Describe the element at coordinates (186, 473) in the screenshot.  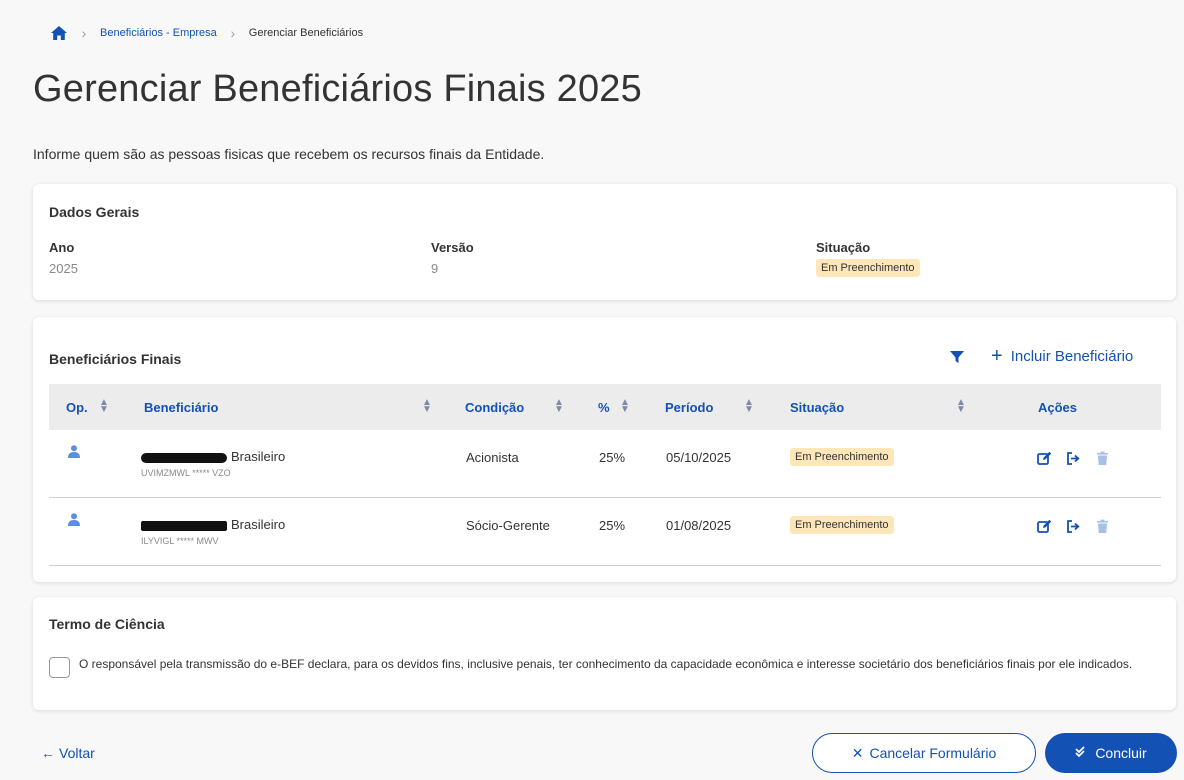
I see `beneficiario-nome: UVIMZMWL ***** VZO` at that location.